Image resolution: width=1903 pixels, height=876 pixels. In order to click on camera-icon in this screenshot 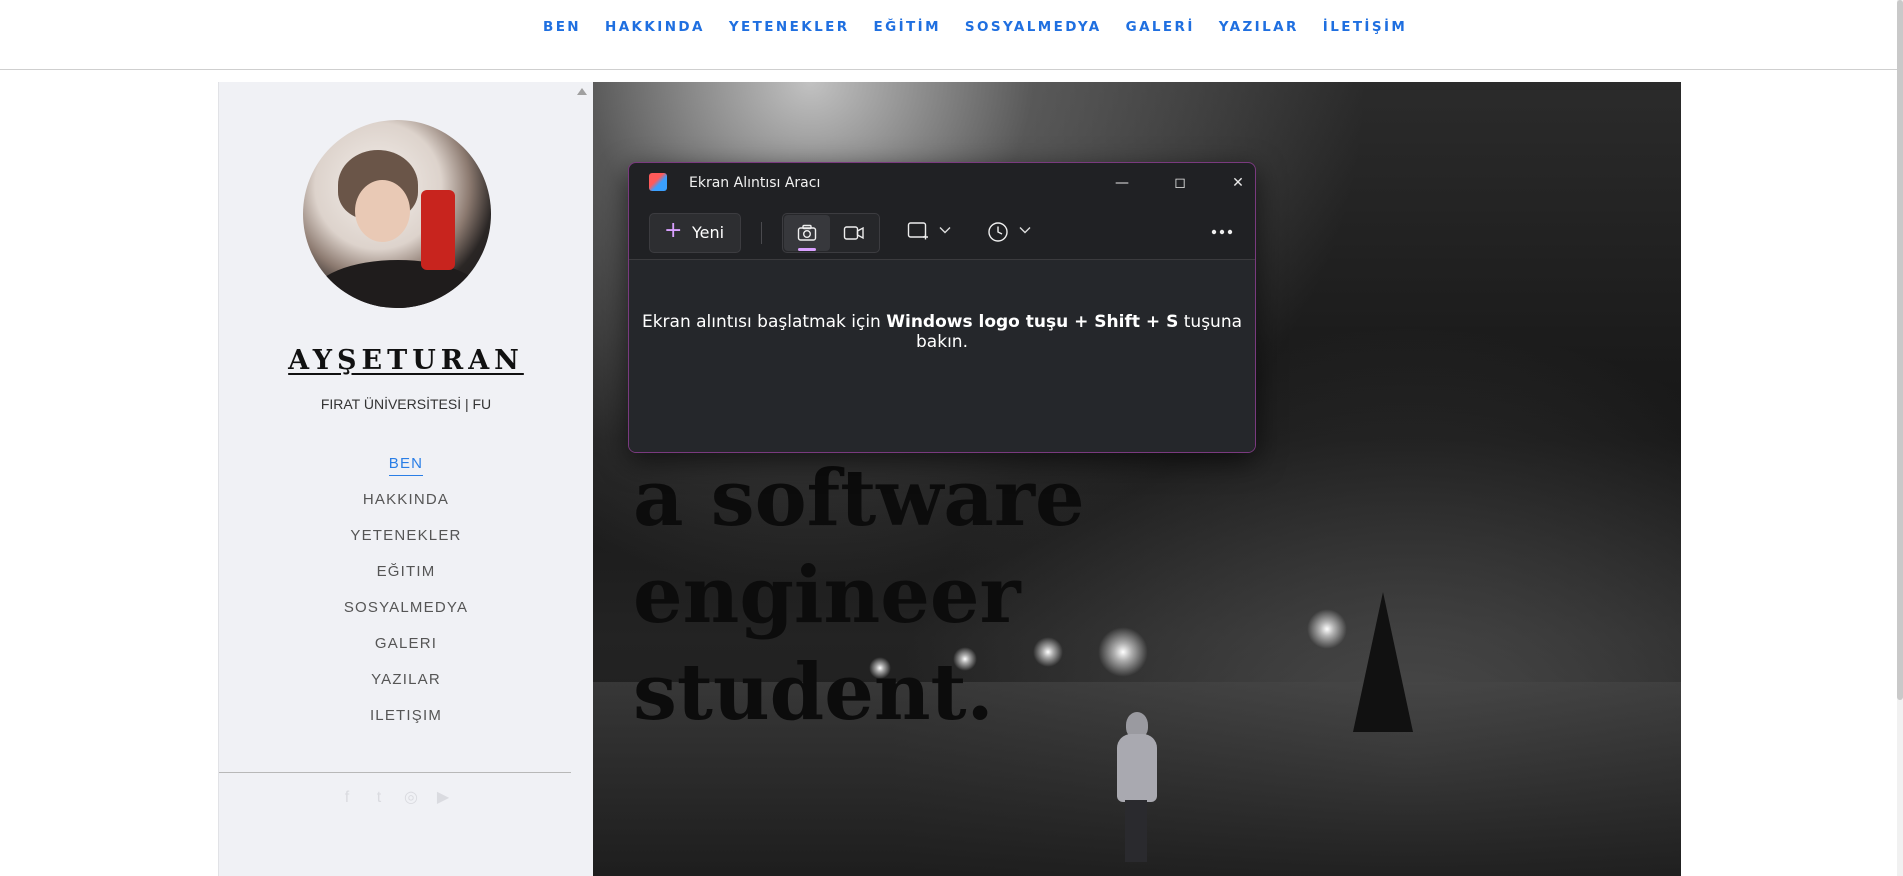, I will do `click(807, 233)`.